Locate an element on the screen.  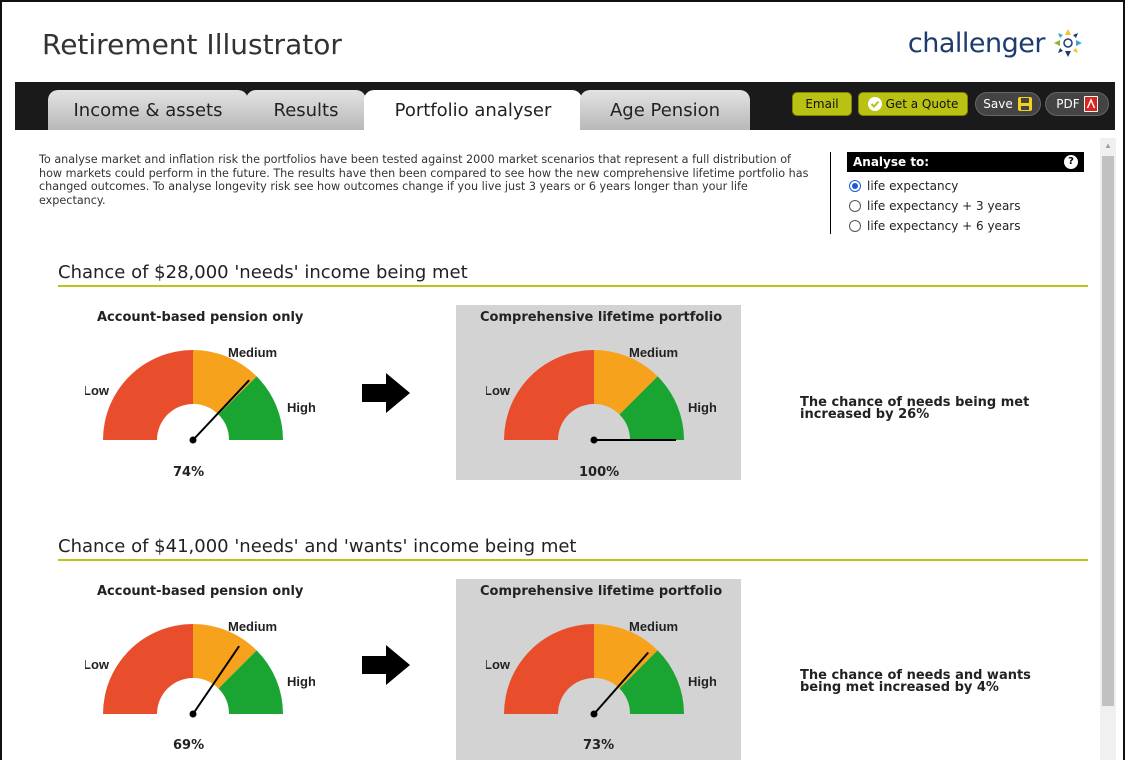
brand-name: challenger is located at coordinates (976, 43).